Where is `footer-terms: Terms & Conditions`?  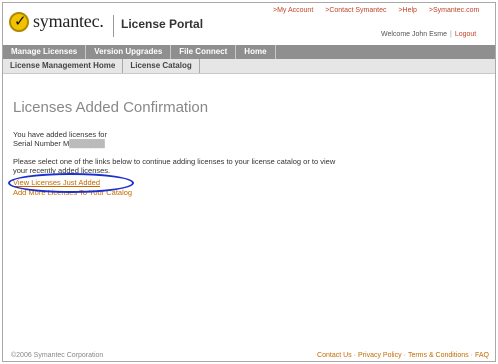
footer-terms: Terms & Conditions is located at coordinates (438, 355).